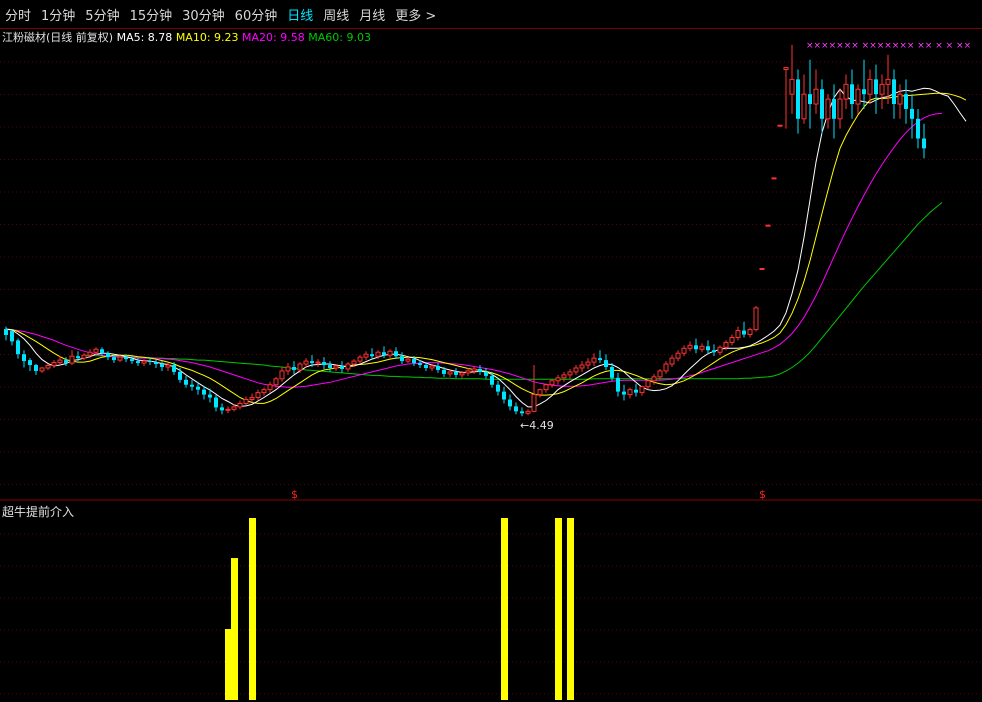  I want to click on dollar-marker: $, so click(294, 494).